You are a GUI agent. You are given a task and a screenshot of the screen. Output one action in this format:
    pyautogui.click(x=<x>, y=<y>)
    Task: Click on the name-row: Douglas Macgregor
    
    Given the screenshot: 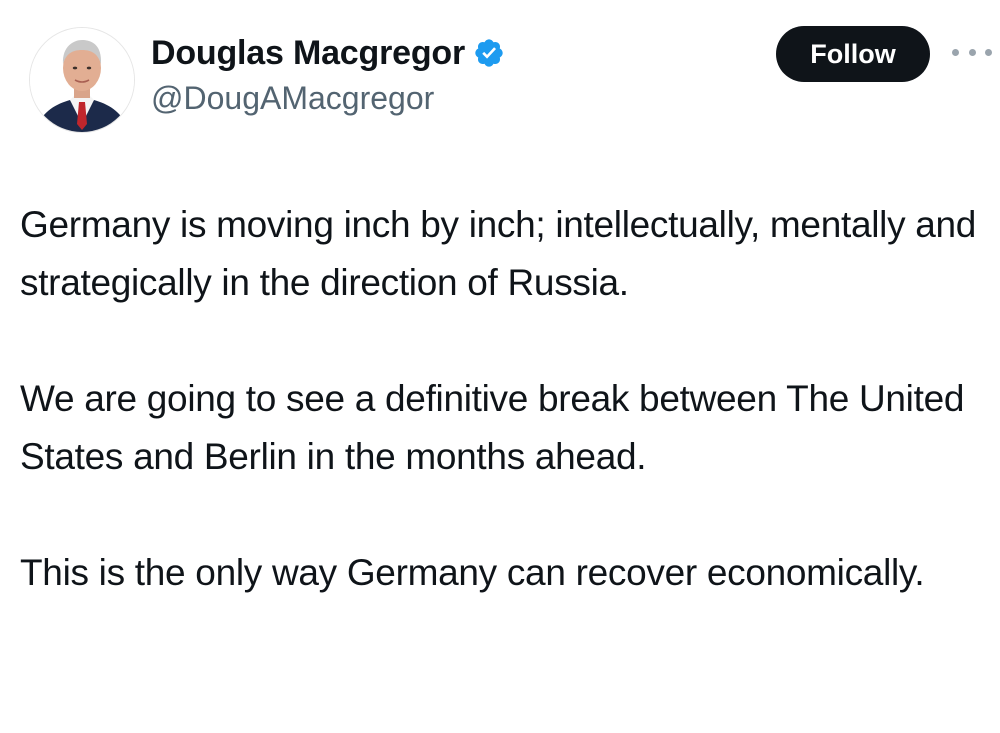 What is the action you would take?
    pyautogui.click(x=328, y=53)
    